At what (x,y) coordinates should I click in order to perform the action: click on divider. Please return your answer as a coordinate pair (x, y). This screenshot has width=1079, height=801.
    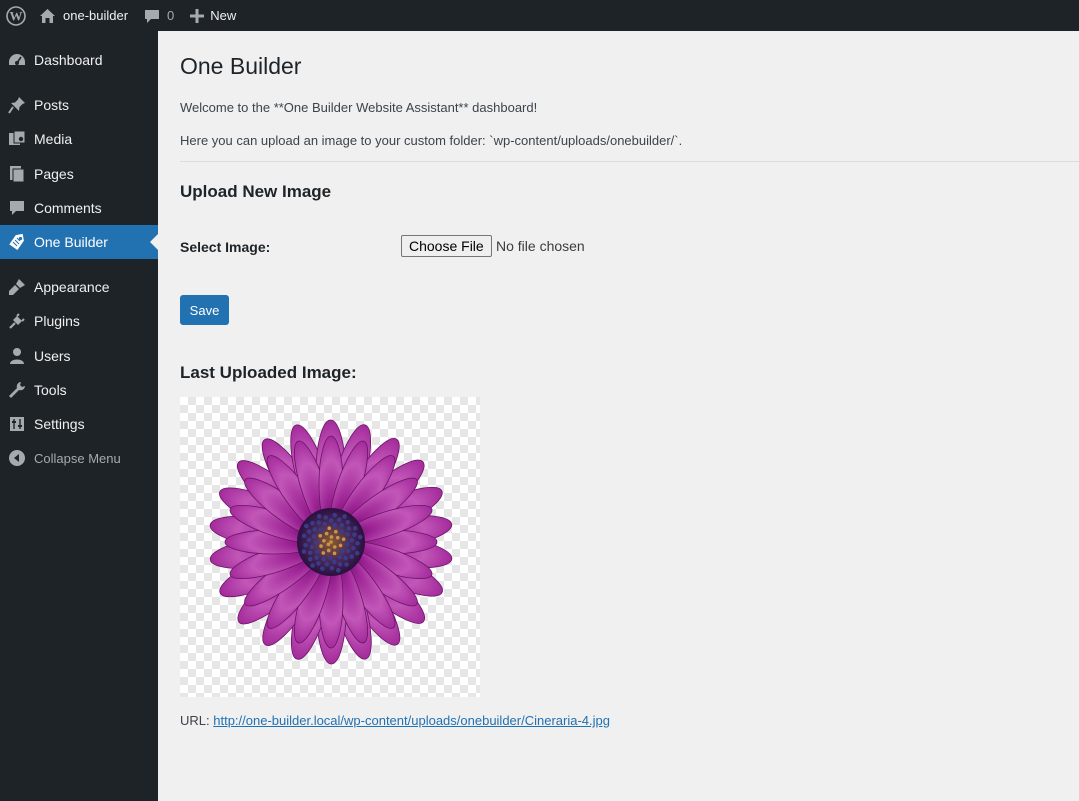
    Looking at the image, I should click on (629, 161).